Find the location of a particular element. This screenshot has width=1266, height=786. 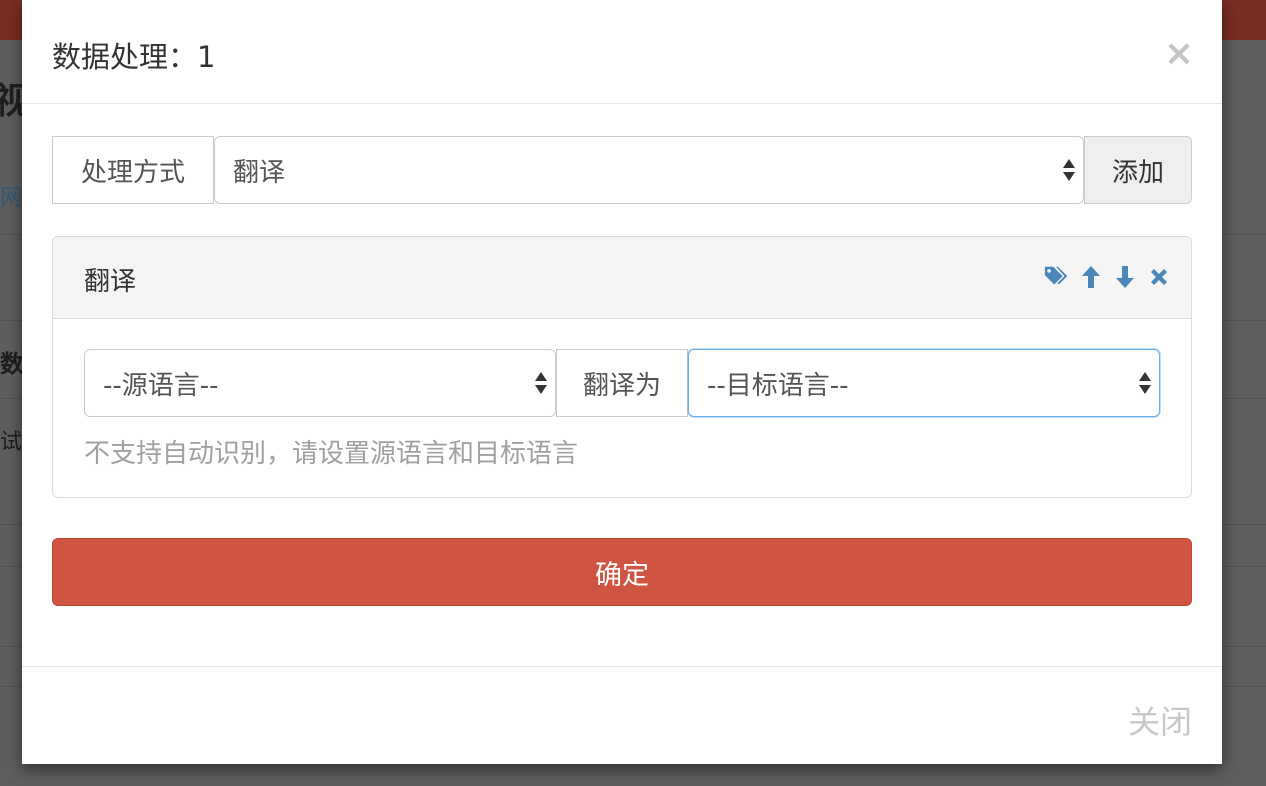

source-language-value: --源语言-- is located at coordinates (161, 385).